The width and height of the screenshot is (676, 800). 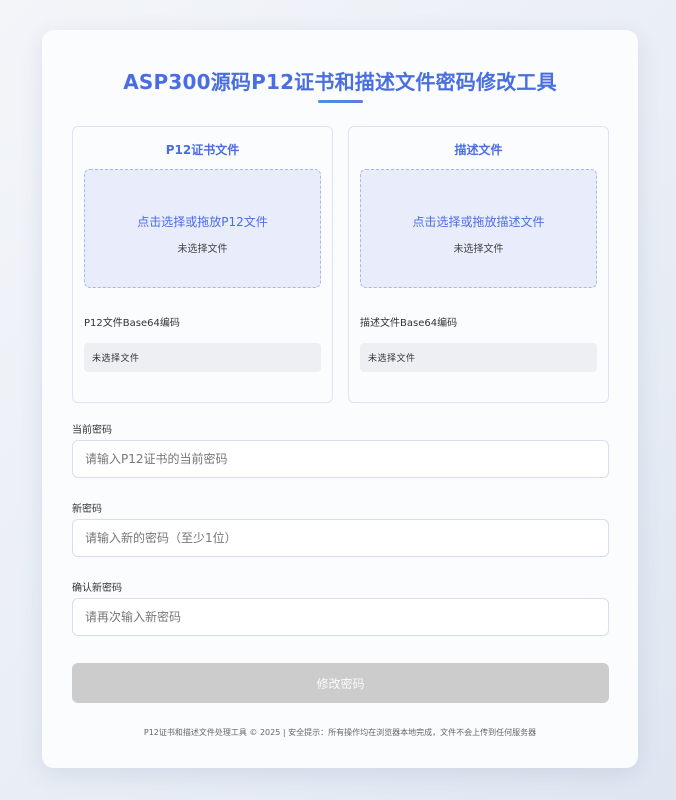 I want to click on confirm-password-field, so click(x=340, y=617).